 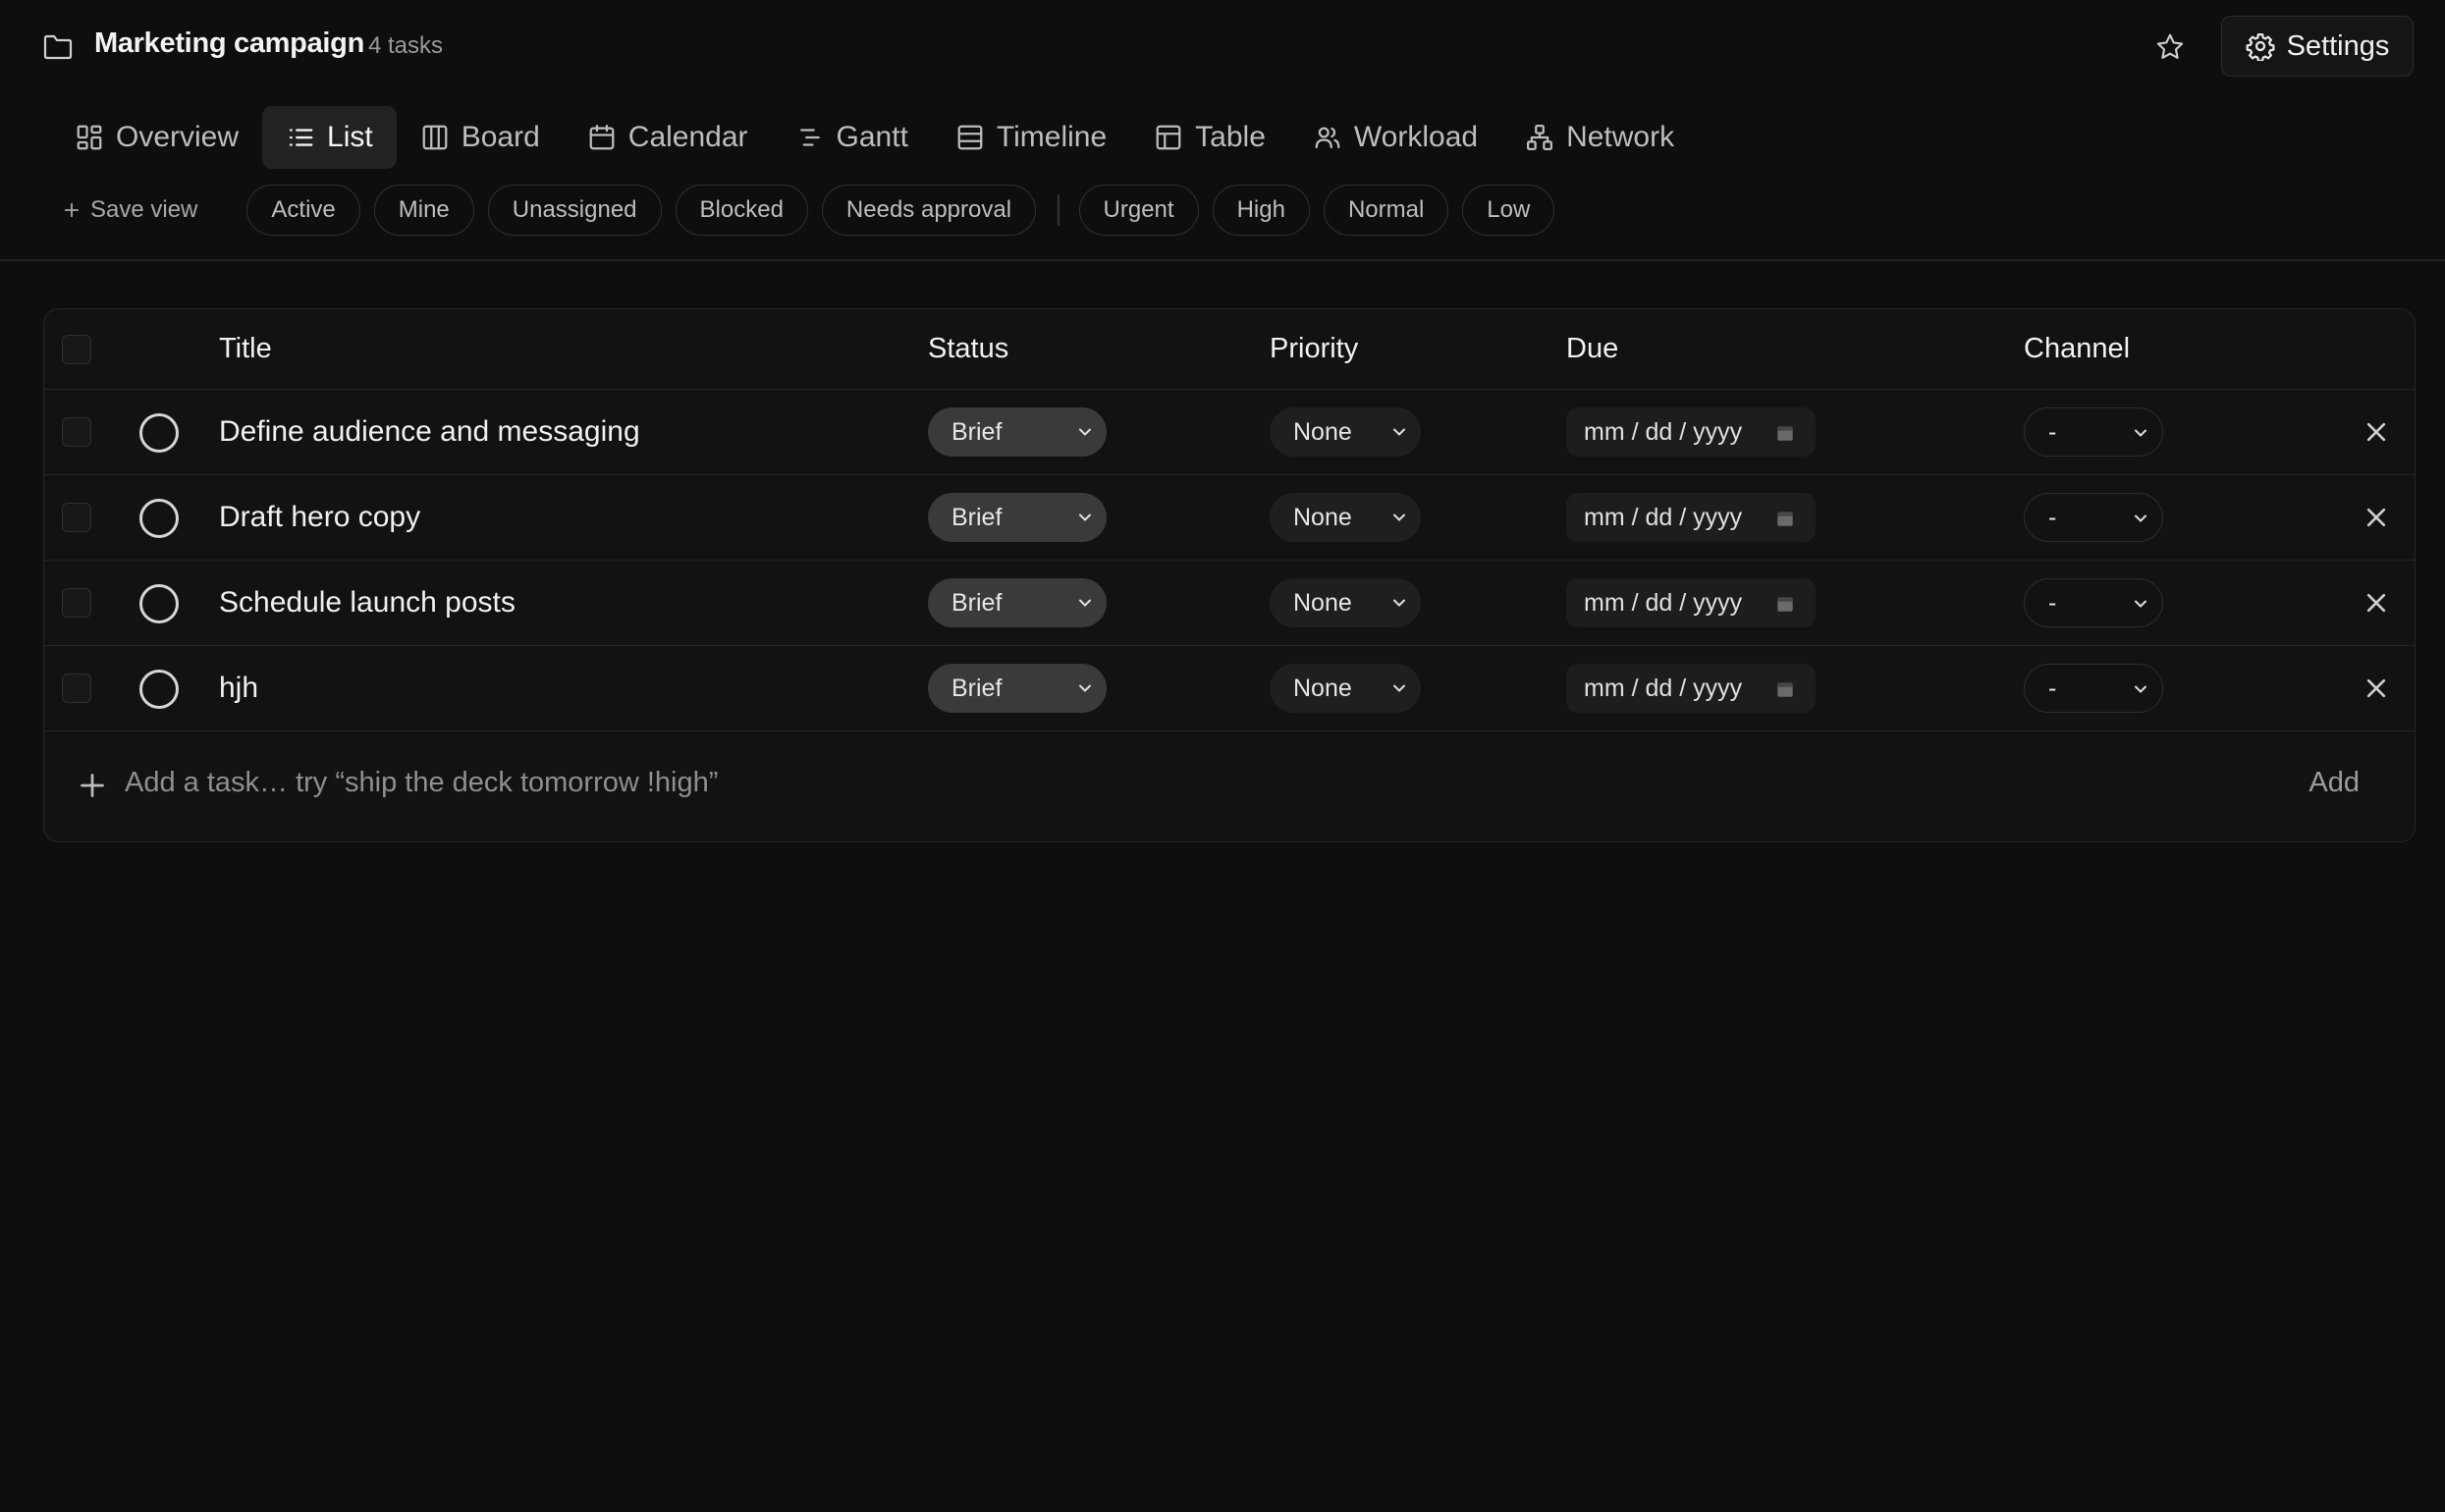 What do you see at coordinates (1229, 349) in the screenshot?
I see `table-header: Title Status Priority Due Channel` at bounding box center [1229, 349].